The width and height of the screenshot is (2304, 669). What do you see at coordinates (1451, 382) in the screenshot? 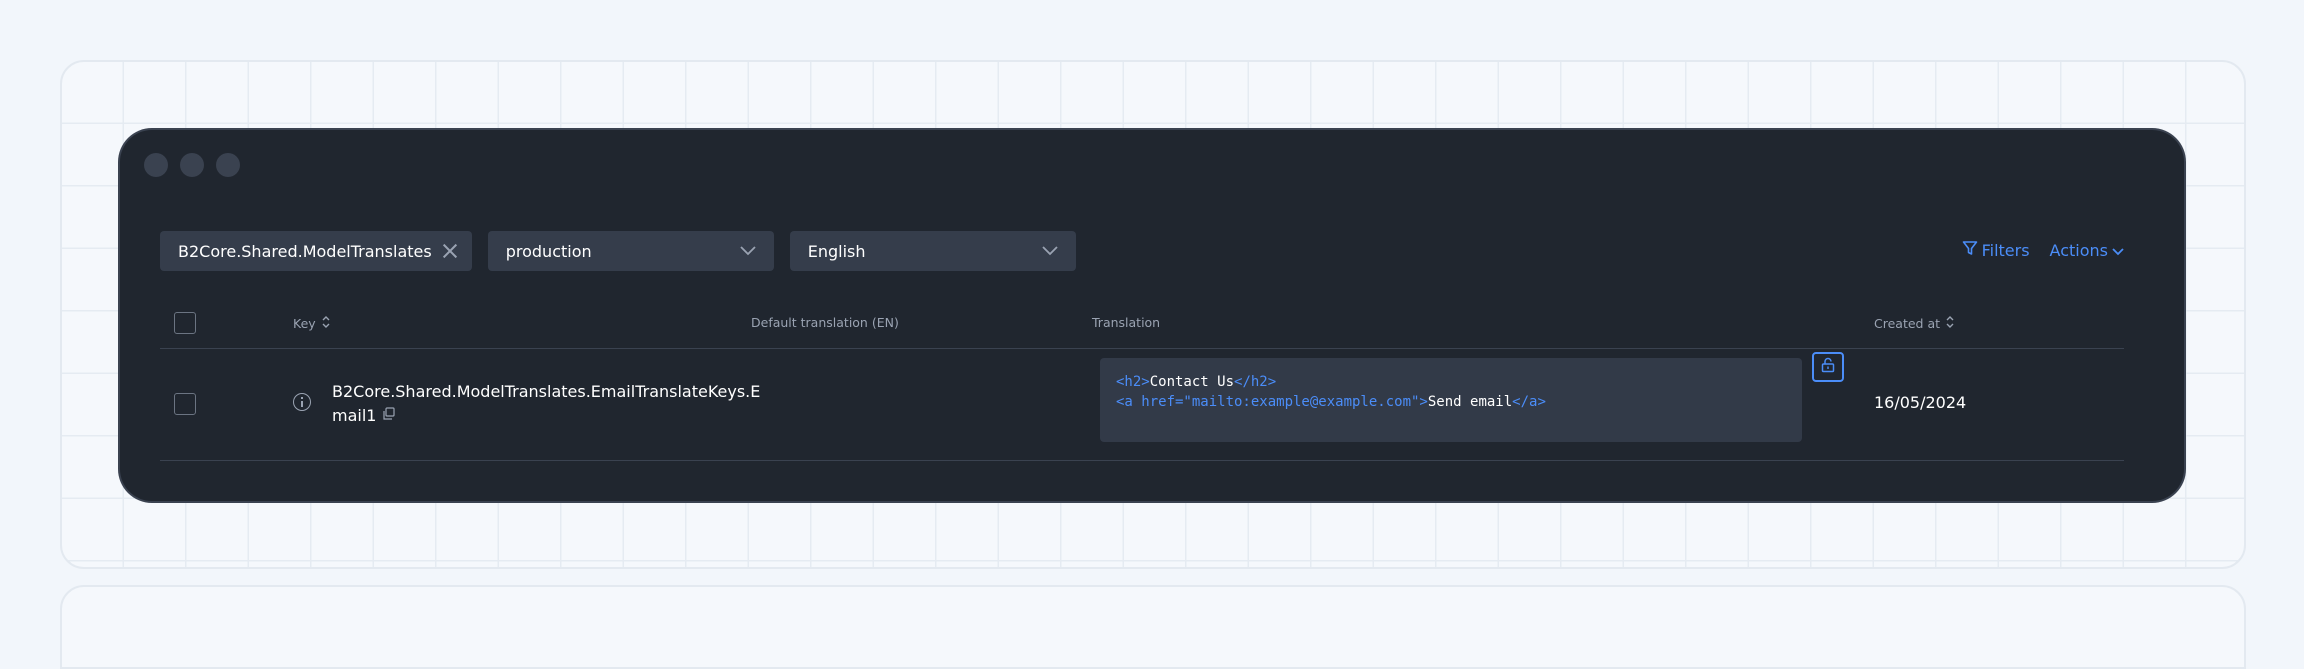
I see `translation-line-1: <h2>Contact Us</h2>` at bounding box center [1451, 382].